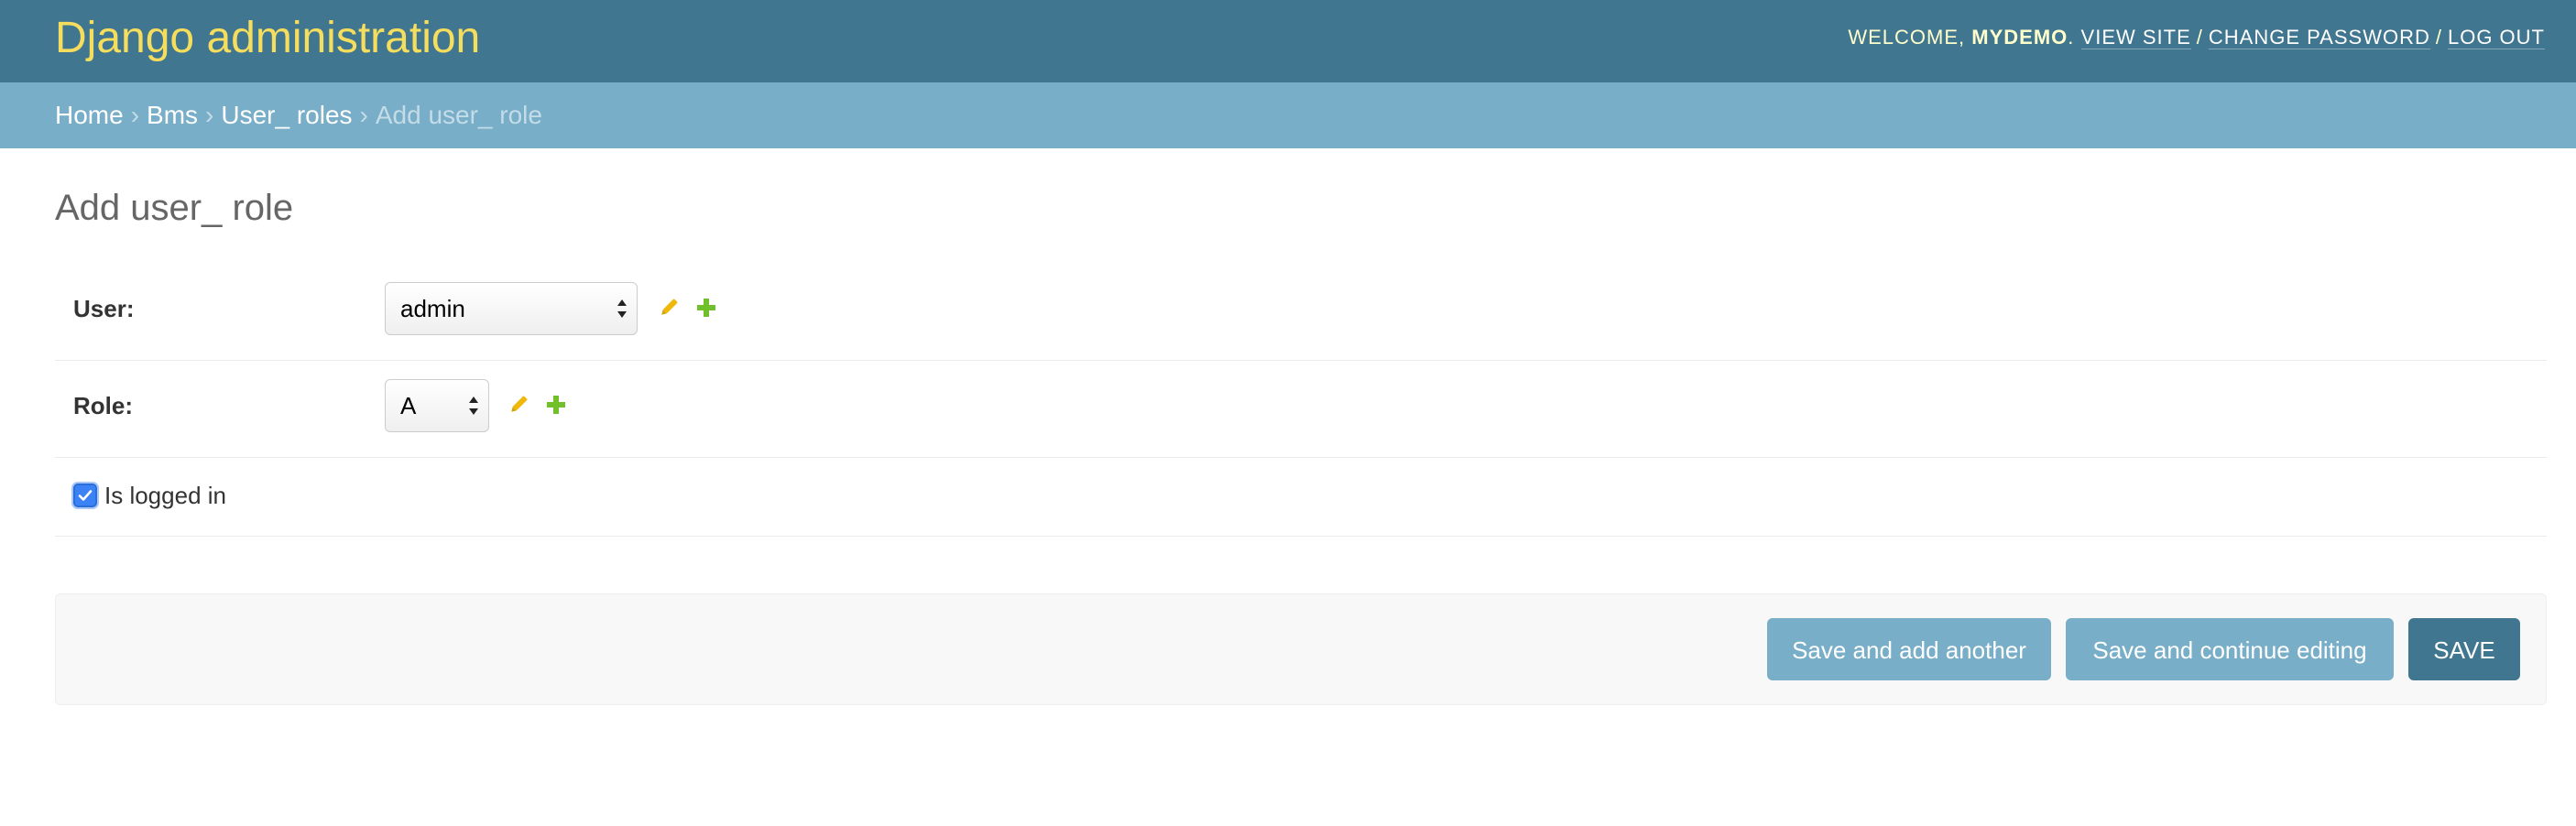 Image resolution: width=2576 pixels, height=826 pixels. I want to click on is-logged-in-label: Is logged in, so click(165, 495).